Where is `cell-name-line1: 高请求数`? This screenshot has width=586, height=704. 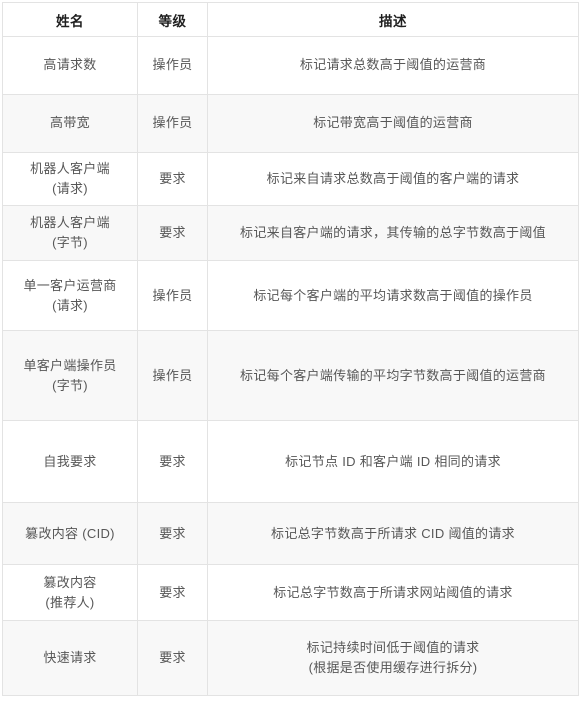 cell-name-line1: 高请求数 is located at coordinates (70, 65).